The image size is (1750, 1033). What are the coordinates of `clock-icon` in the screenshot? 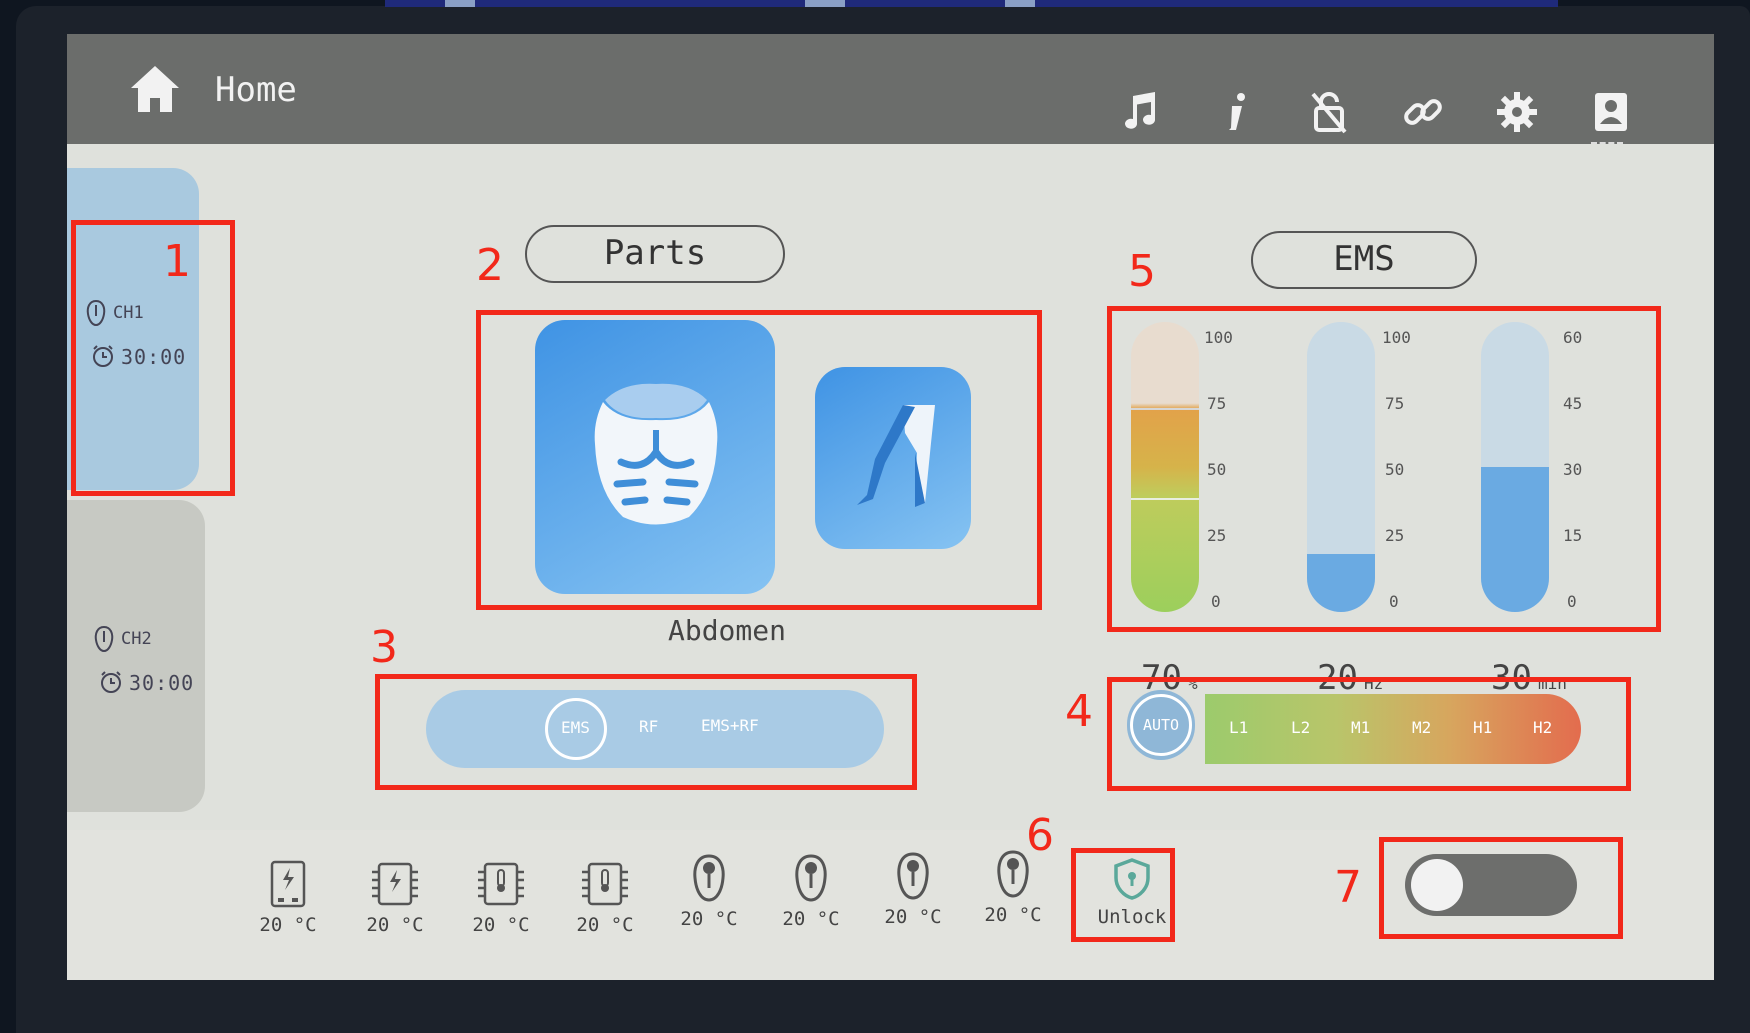 It's located at (111, 682).